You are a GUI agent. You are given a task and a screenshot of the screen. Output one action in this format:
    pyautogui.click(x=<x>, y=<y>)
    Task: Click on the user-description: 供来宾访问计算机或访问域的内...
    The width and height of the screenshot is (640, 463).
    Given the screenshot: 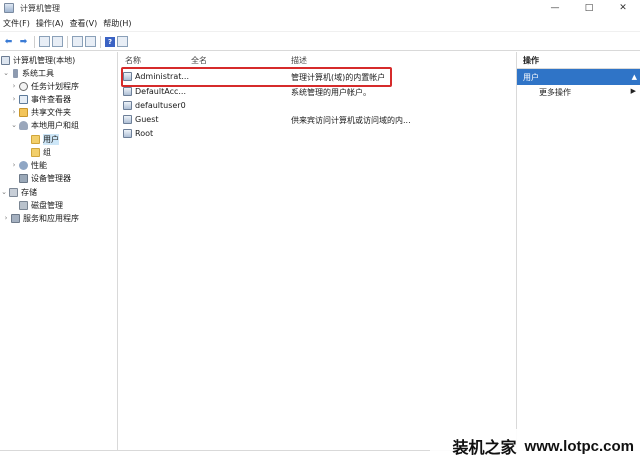 What is the action you would take?
    pyautogui.click(x=351, y=120)
    